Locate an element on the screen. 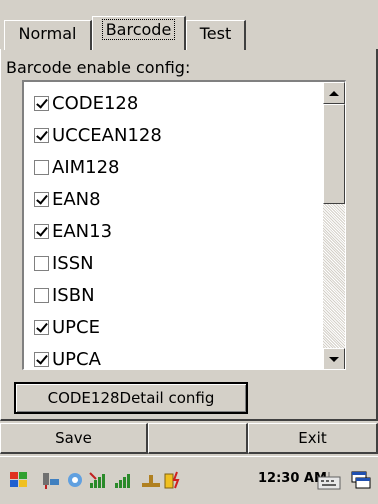 This screenshot has width=378, height=504. detail-config-button: CODE128Detail config is located at coordinates (131, 398).